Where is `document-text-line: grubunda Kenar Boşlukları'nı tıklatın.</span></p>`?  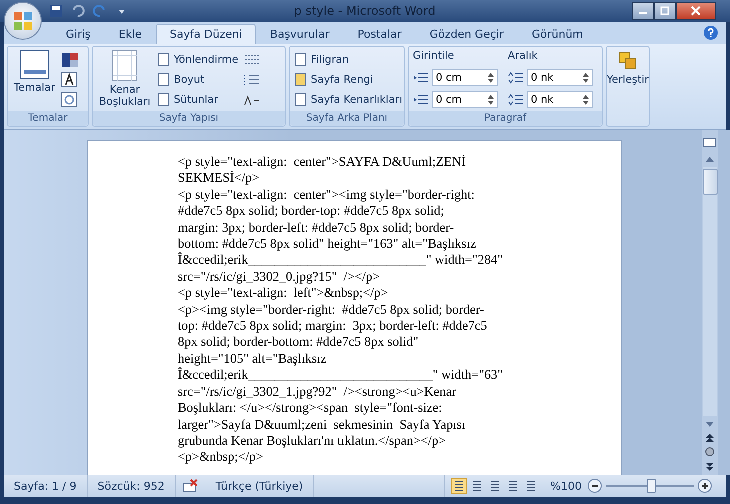
document-text-line: grubunda Kenar Boşlukları'nı tıklatın.</span></p> is located at coordinates (312, 441).